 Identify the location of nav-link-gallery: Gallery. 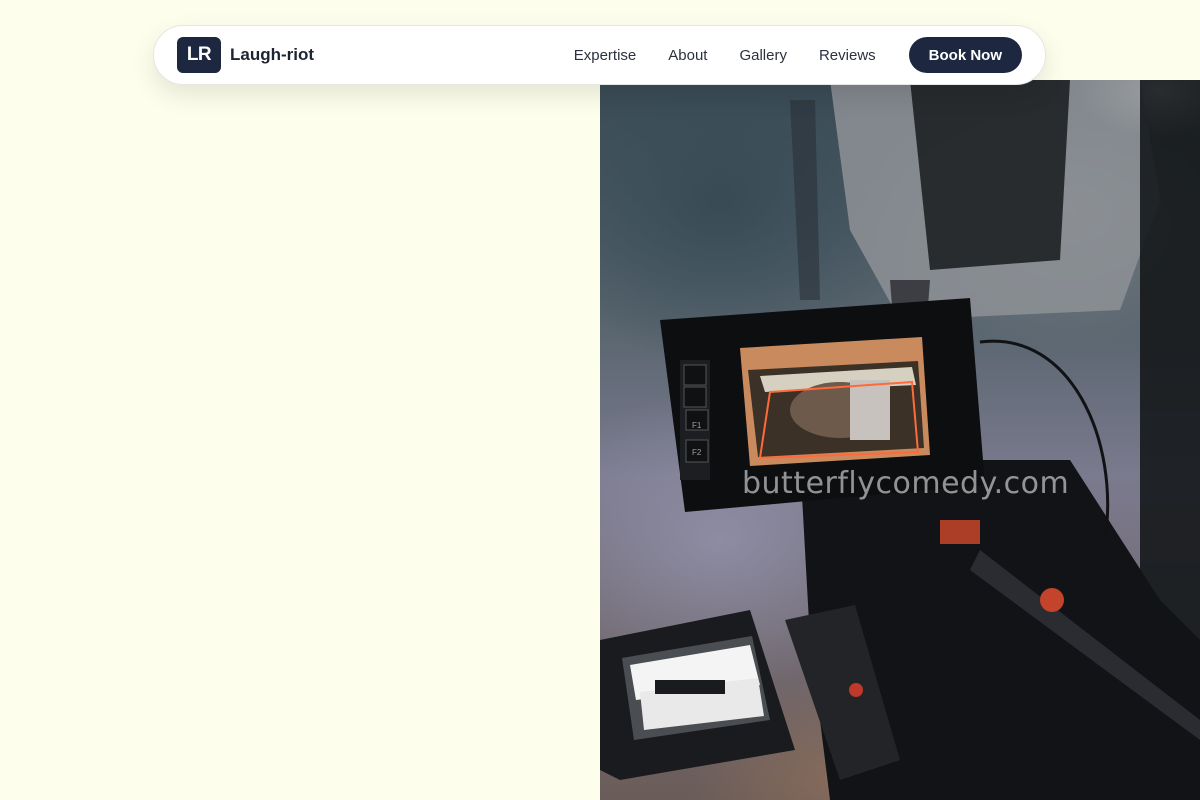
(763, 55).